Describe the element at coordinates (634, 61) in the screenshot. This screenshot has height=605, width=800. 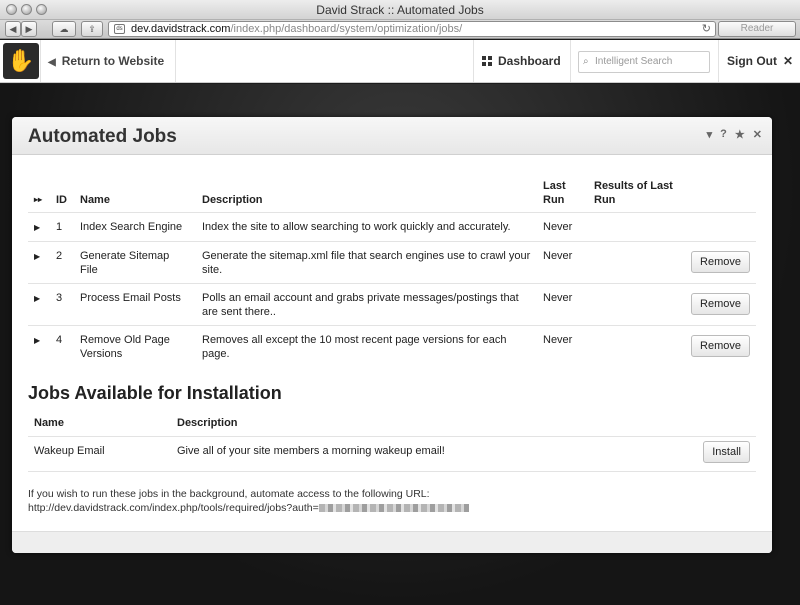
I see `search-placeholder: Intelligent Search` at that location.